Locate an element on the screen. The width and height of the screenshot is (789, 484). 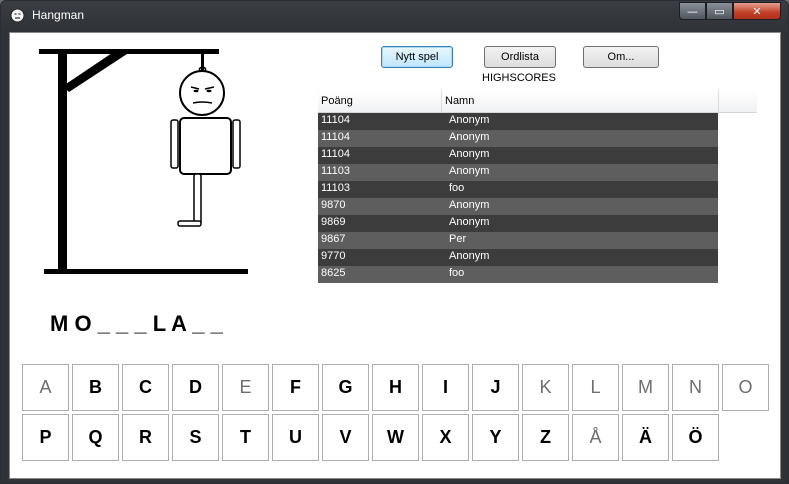
letter-key: H is located at coordinates (395, 387).